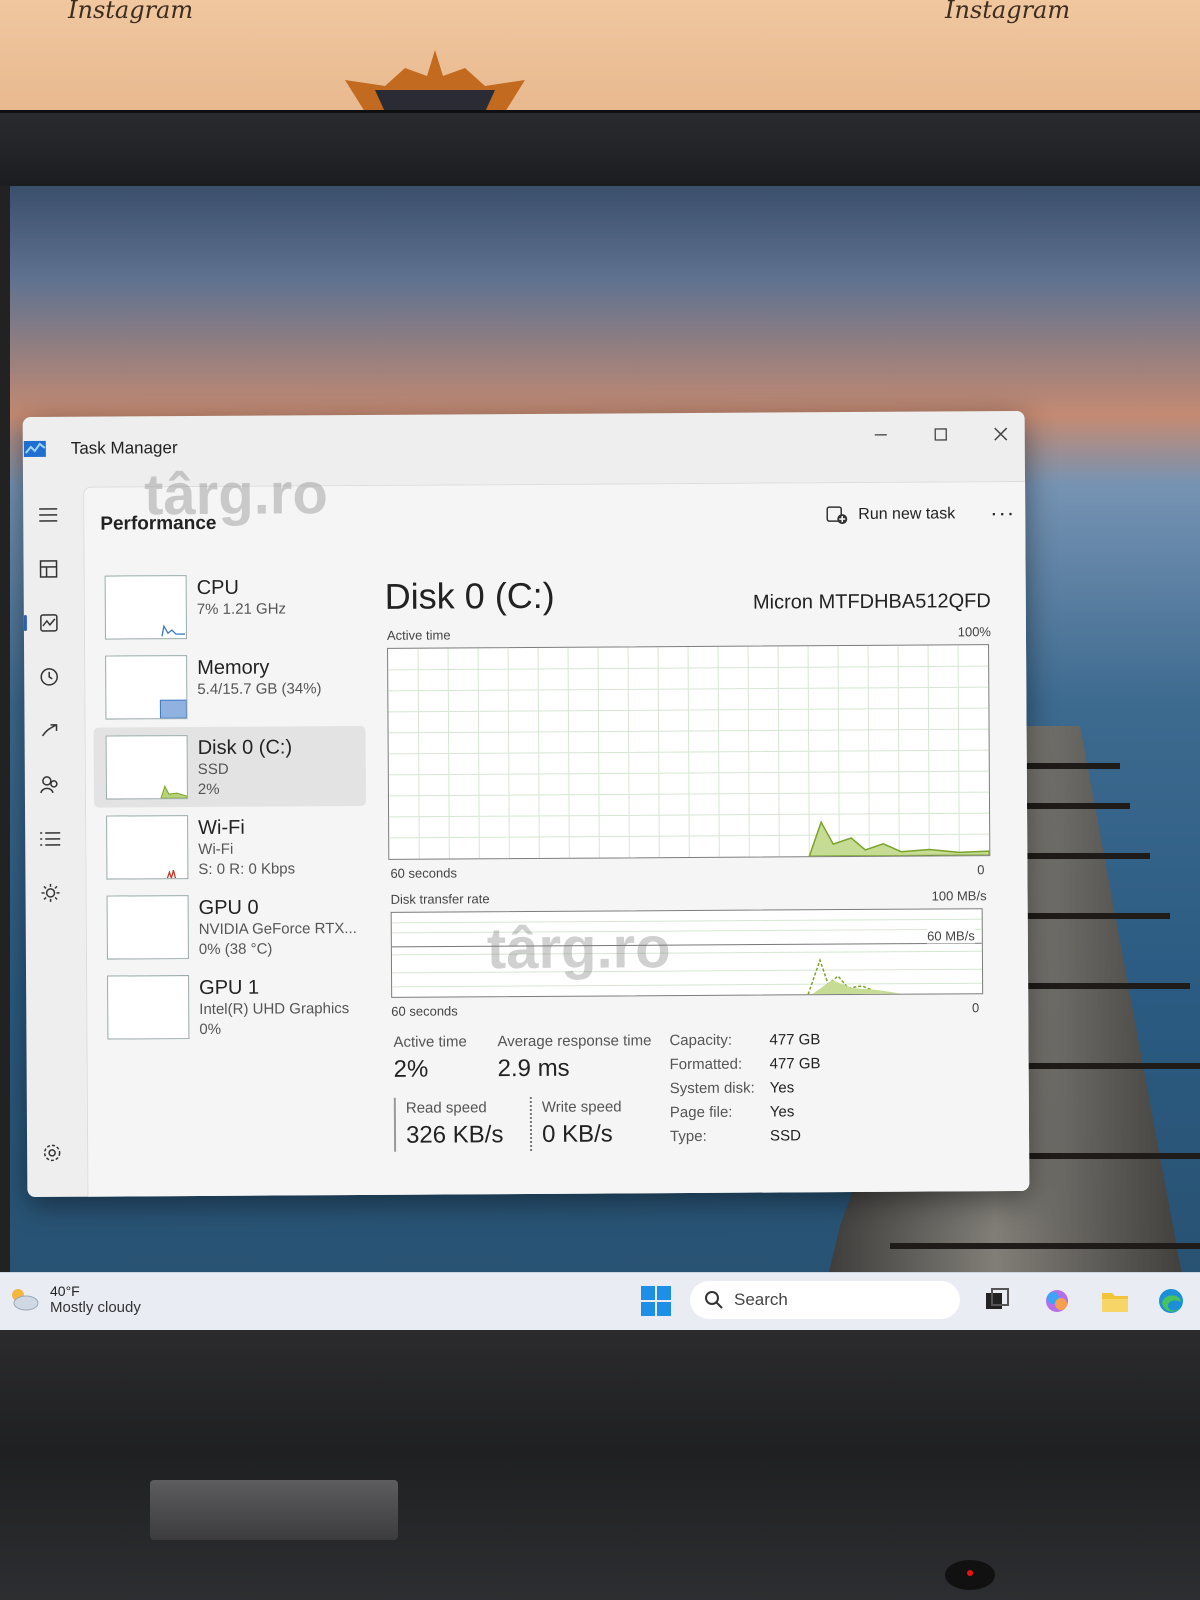 Image resolution: width=1200 pixels, height=1600 pixels. What do you see at coordinates (230, 847) in the screenshot?
I see `device-item-wifi: Wi-Fi Wi-Fi S: 0 R: 0 Kbps` at bounding box center [230, 847].